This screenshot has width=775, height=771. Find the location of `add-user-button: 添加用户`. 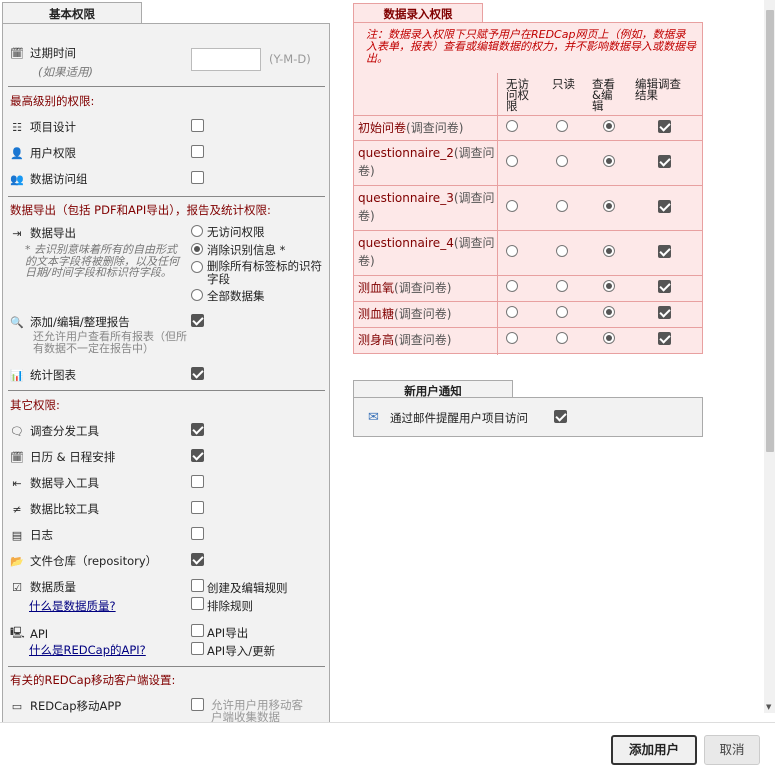

add-user-button: 添加用户 is located at coordinates (654, 750).